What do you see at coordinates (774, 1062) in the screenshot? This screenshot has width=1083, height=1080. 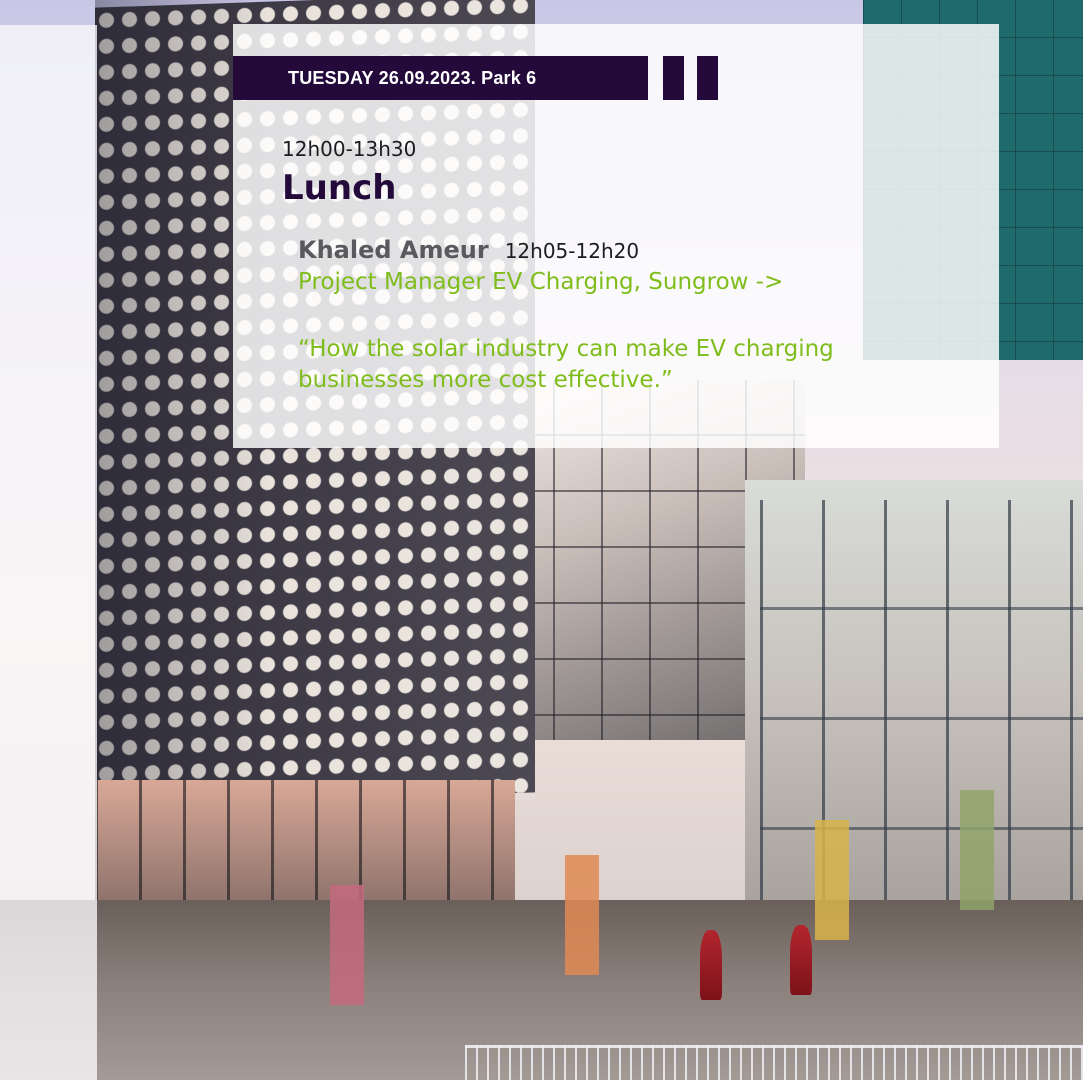 I see `railing` at bounding box center [774, 1062].